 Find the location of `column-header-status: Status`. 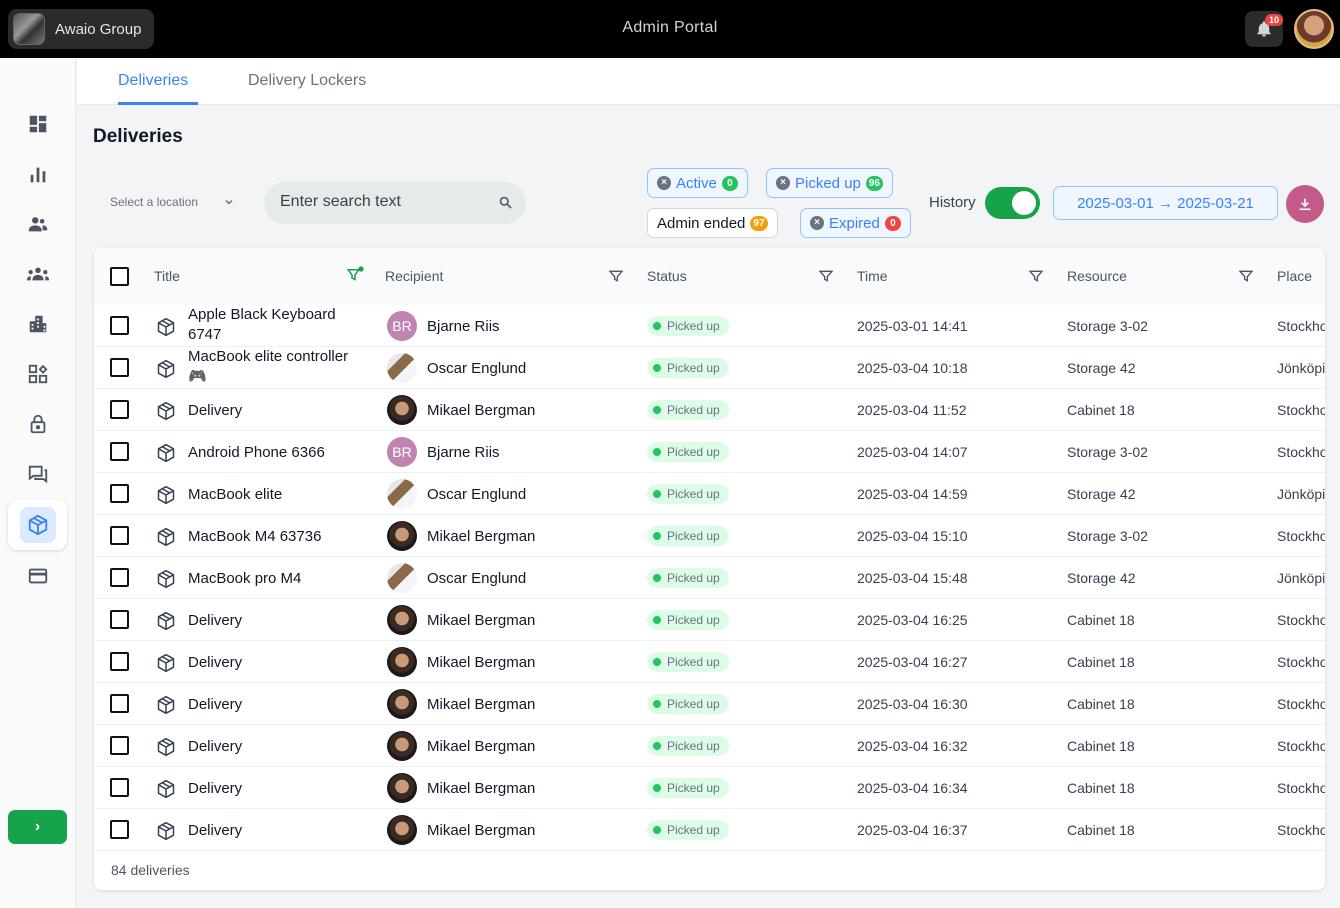

column-header-status: Status is located at coordinates (667, 276).